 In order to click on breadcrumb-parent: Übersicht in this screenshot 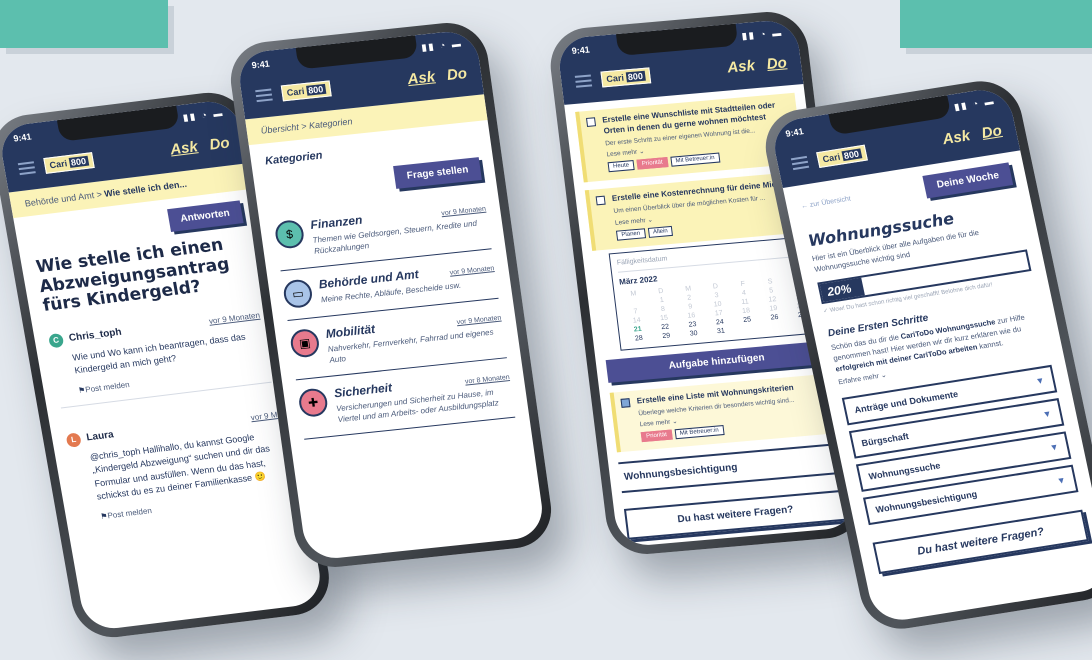, I will do `click(279, 129)`.